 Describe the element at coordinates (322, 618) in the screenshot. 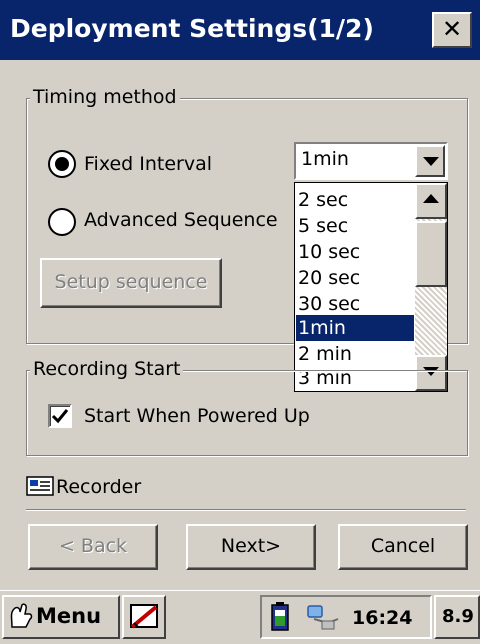

I see `connection-icon` at that location.